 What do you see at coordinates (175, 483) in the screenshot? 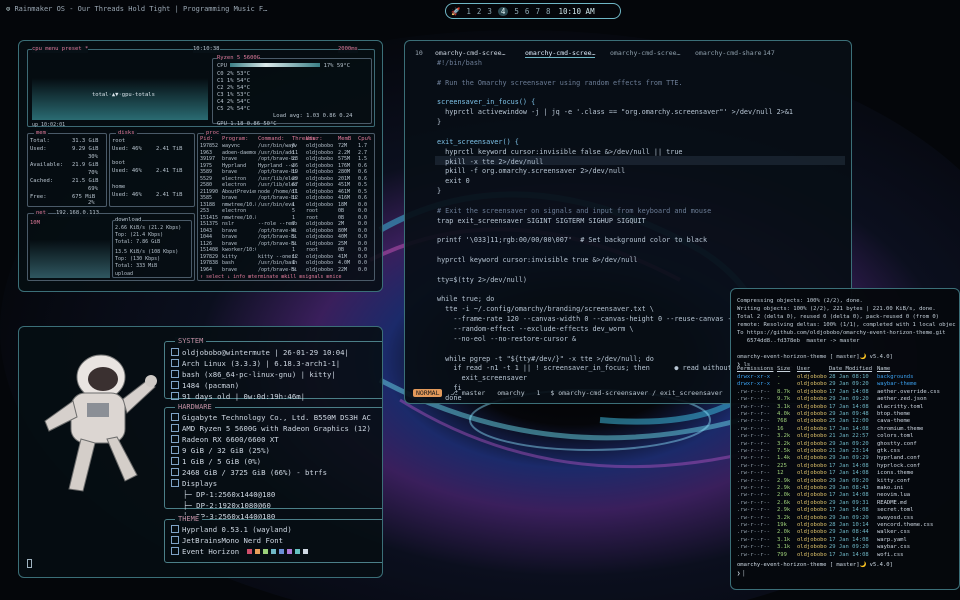
I see `display-icon` at bounding box center [175, 483].